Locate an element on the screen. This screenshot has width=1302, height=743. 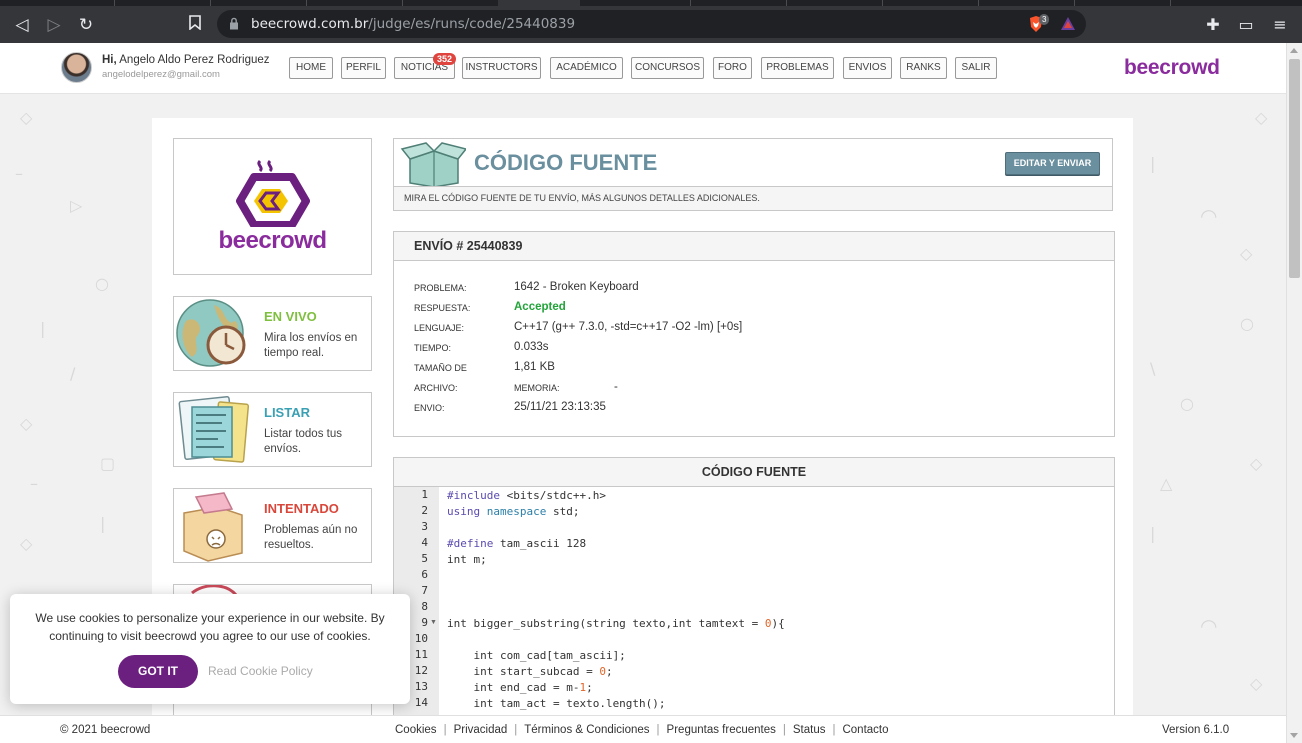
sidebar-item-listar: LISTAR Listar todos tus envíos. is located at coordinates (272, 429).